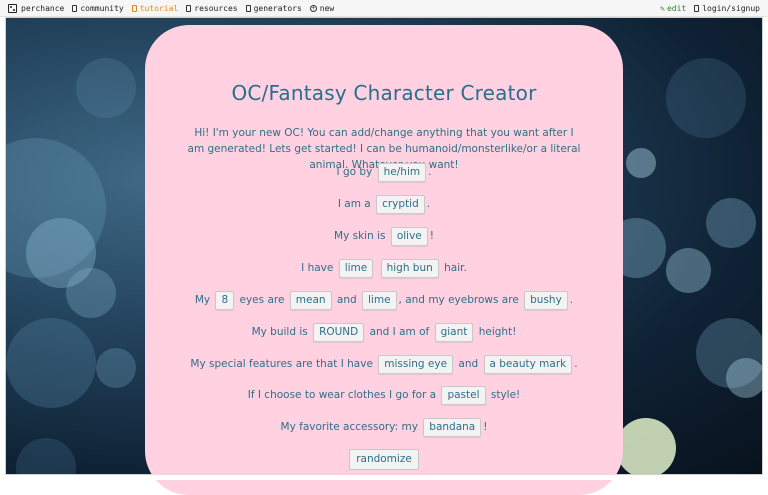  I want to click on accessory-prefix: My favorite accessory: my, so click(349, 427).